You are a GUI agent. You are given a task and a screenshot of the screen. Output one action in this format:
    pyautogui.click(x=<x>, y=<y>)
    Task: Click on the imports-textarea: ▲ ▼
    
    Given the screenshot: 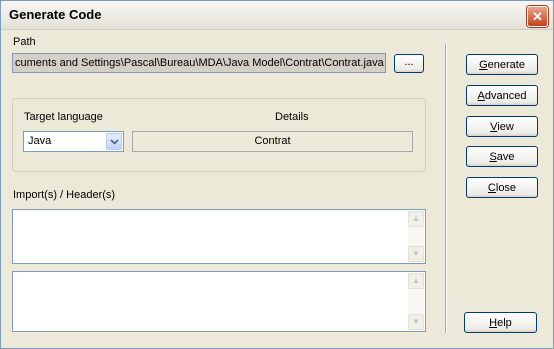 What is the action you would take?
    pyautogui.click(x=219, y=236)
    